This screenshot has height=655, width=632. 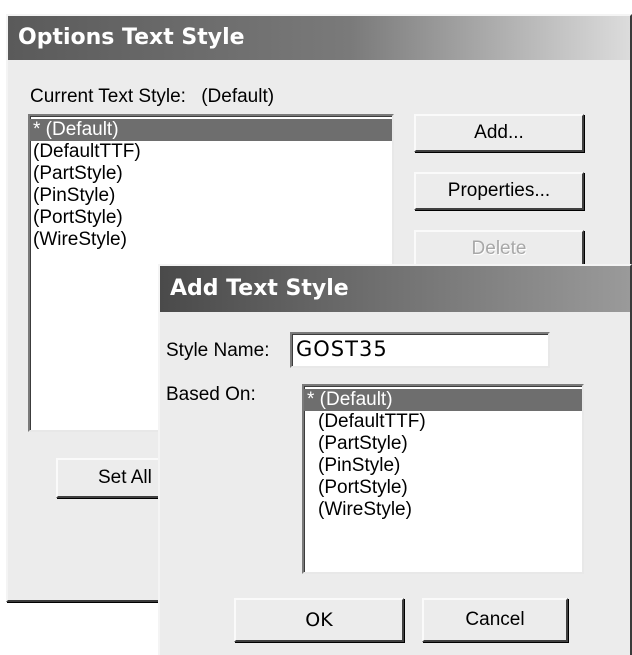 I want to click on current-text-style-value: (Default), so click(x=238, y=96).